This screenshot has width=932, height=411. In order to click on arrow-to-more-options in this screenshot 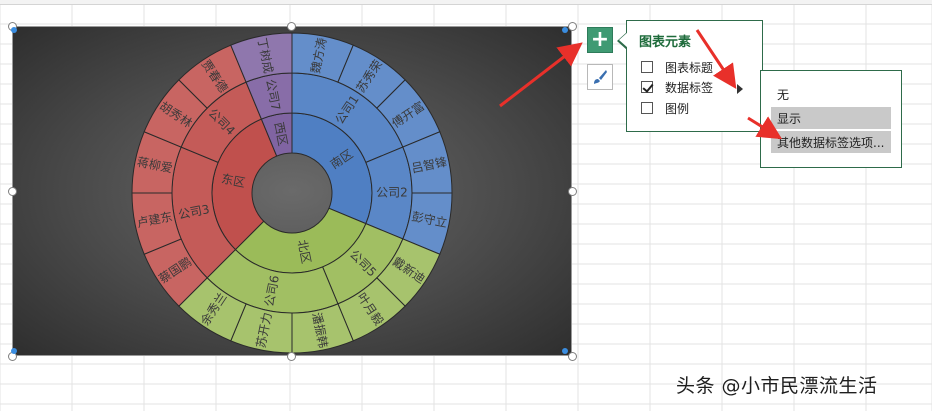, I will do `click(765, 128)`.